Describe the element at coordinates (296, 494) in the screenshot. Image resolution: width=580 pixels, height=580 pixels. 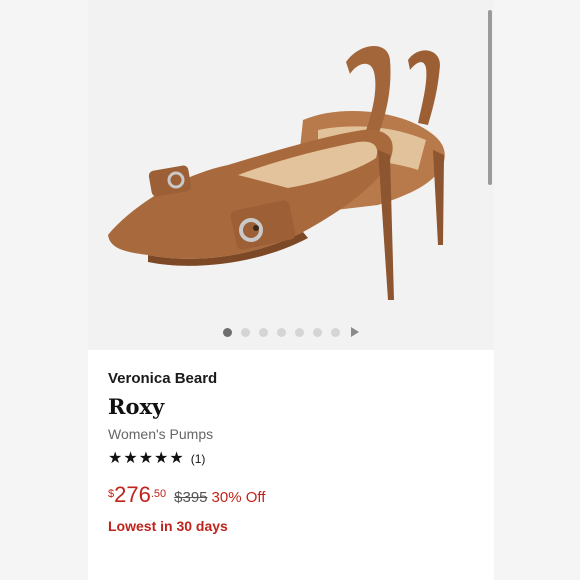
I see `price-row: $ 276 .50 $395 30% Off` at that location.